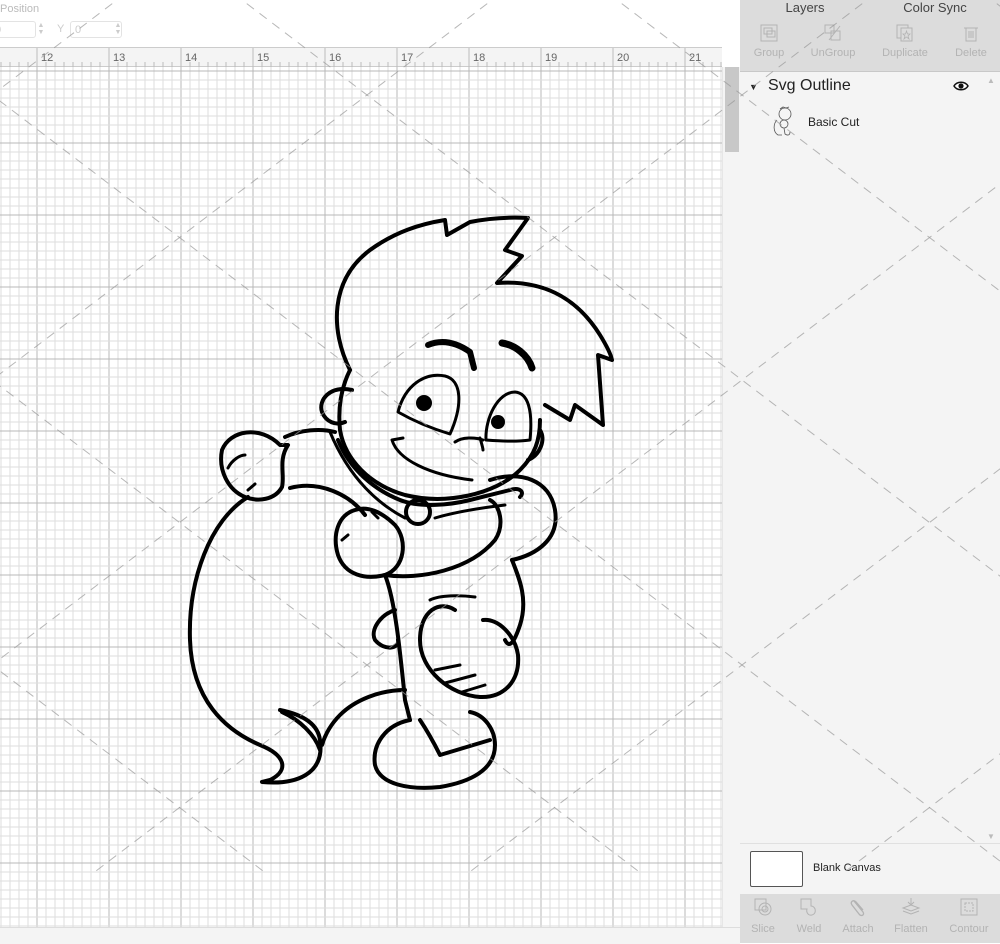  I want to click on ungroup-icon, so click(832, 32).